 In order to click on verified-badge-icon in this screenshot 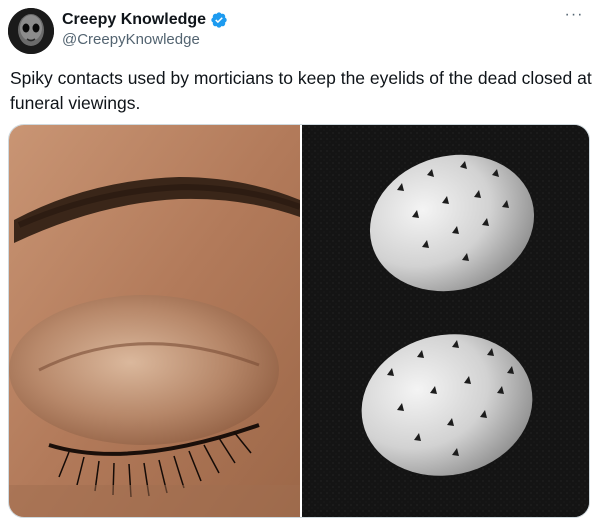, I will do `click(219, 20)`.